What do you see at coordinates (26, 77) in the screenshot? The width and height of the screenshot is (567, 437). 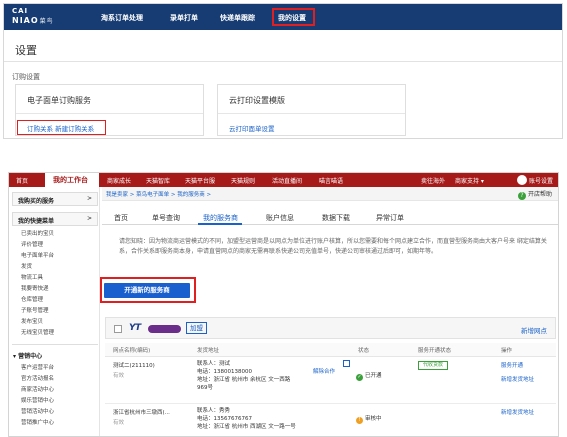 I see `section-label: 订购设置` at bounding box center [26, 77].